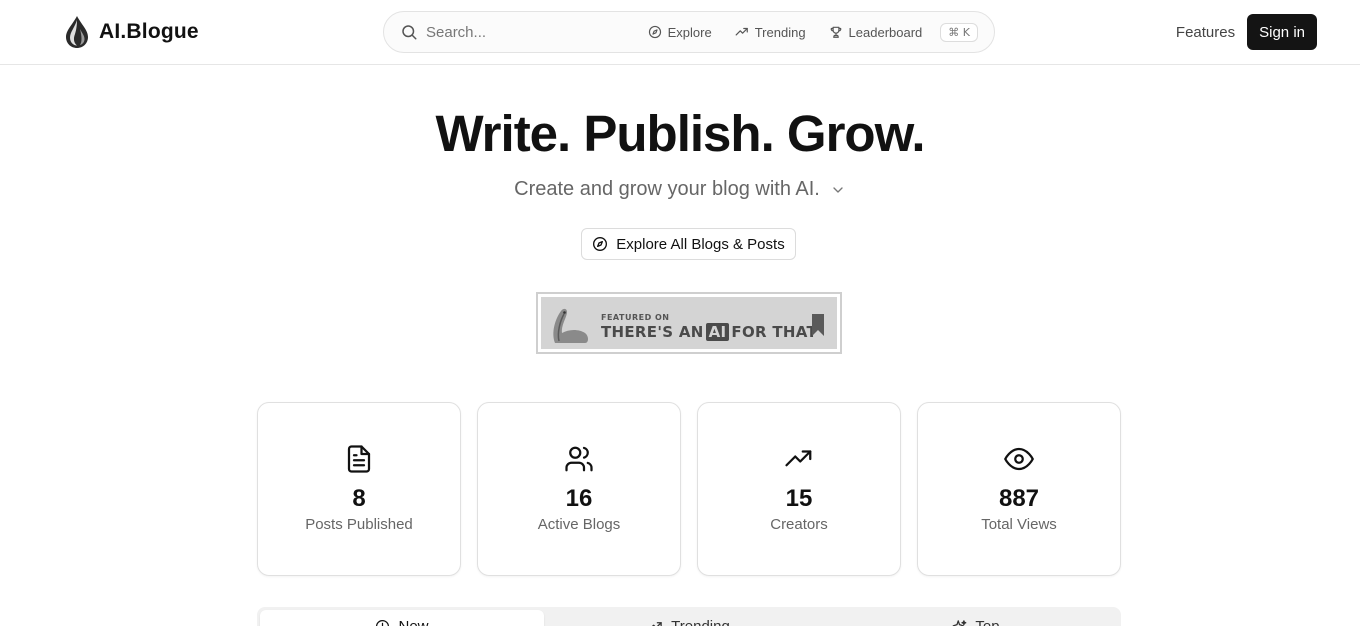 The width and height of the screenshot is (1360, 626). I want to click on quick-link-explore: Explore, so click(680, 32).